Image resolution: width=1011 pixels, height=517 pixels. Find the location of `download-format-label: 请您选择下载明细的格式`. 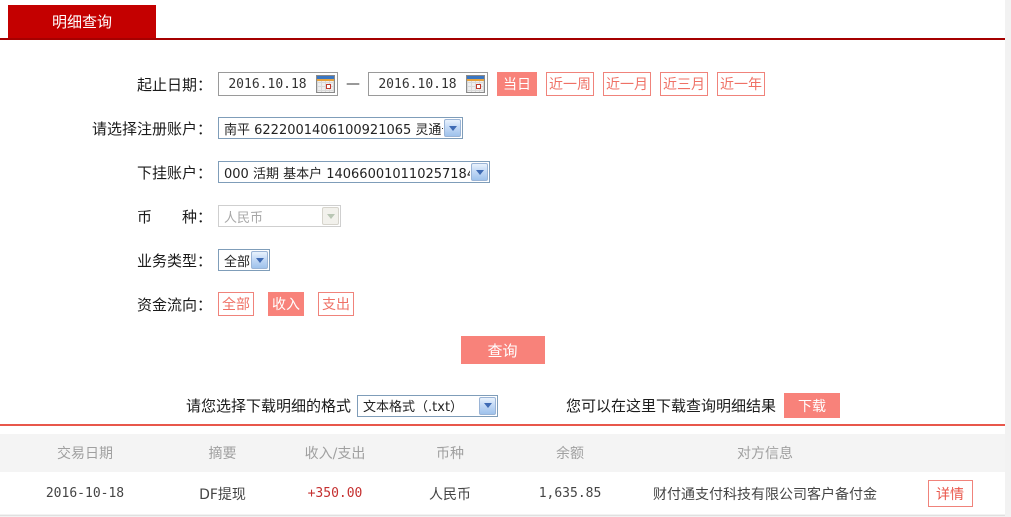

download-format-label: 请您选择下载明细的格式 is located at coordinates (269, 406).